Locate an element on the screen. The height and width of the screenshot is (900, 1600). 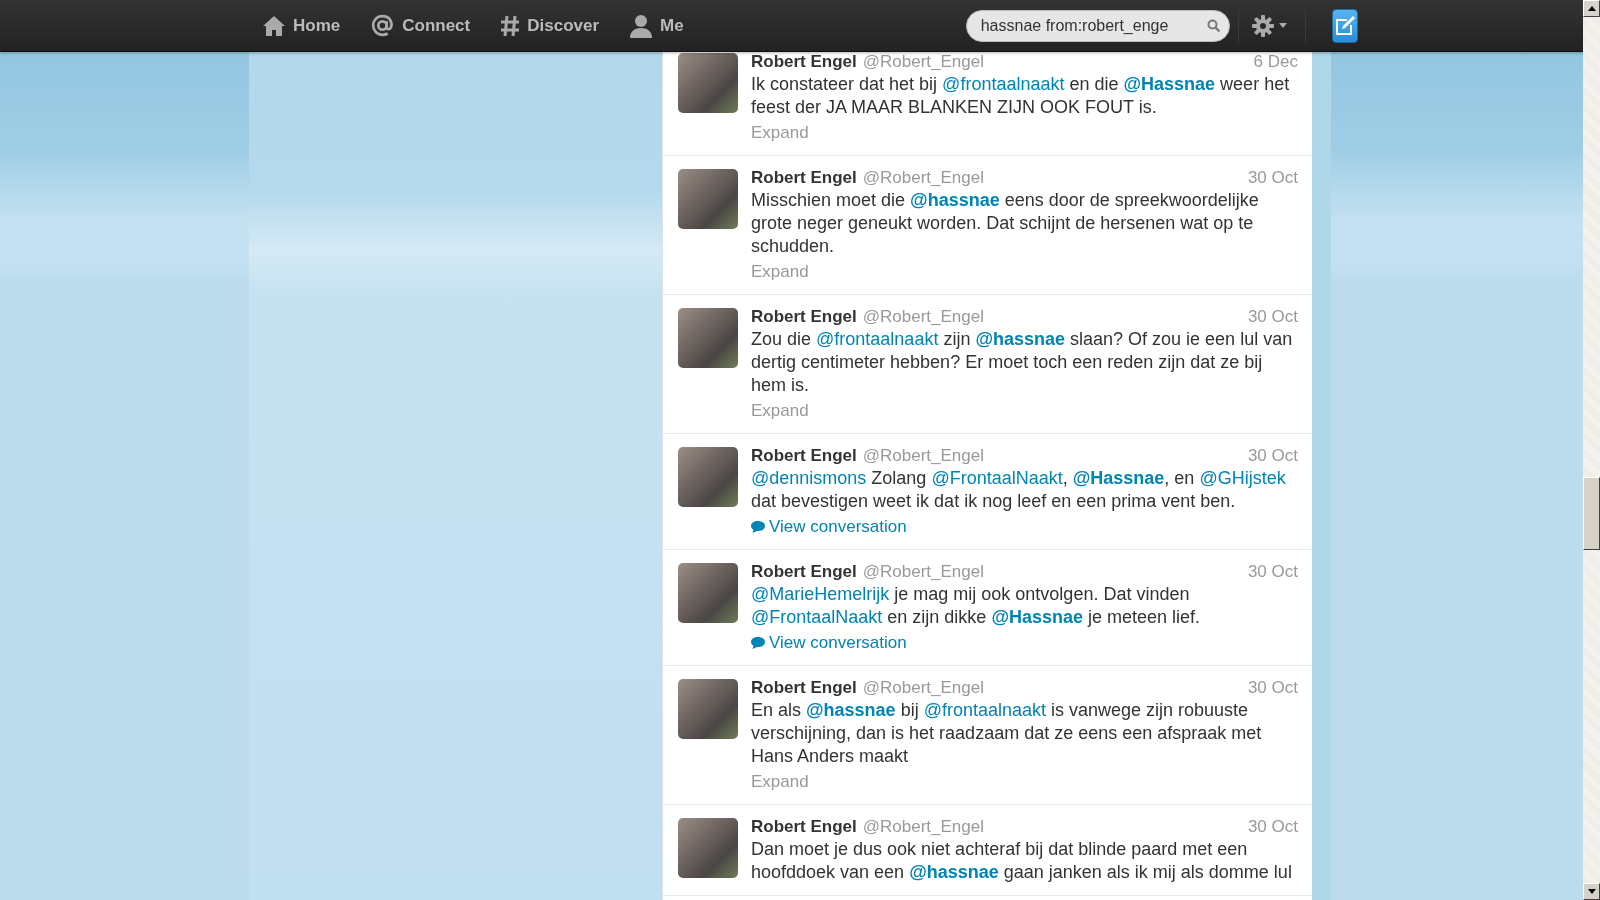
tweet-item: Robert Engel @Robert_Engel 30 Oct Misschien moet die @hassnae eens door de spreekwoordelijke grote neger geneukt worden. Dat schijnt de hersenen wat op te schudden. Expand is located at coordinates (987, 225).